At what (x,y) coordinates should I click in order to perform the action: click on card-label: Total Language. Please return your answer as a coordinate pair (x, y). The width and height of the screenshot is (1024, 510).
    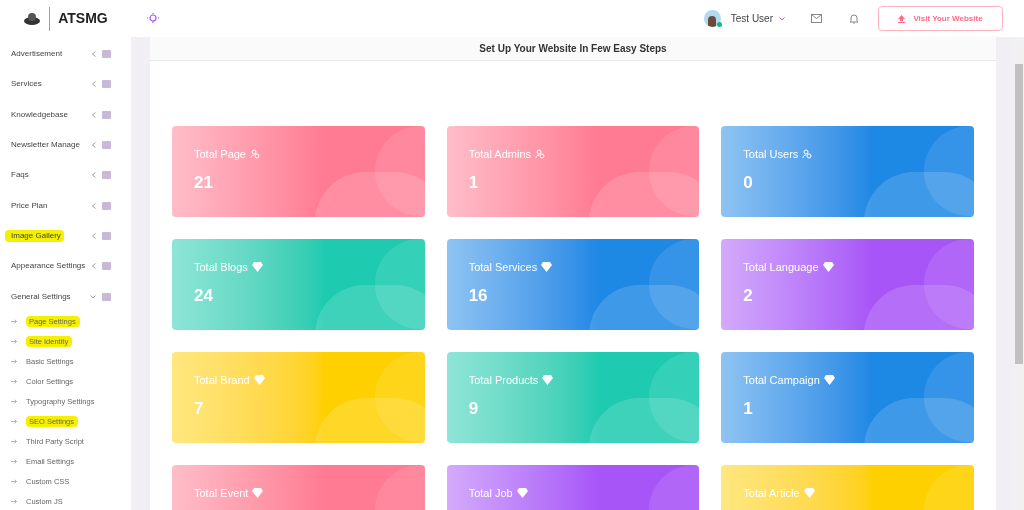
    Looking at the image, I should click on (781, 267).